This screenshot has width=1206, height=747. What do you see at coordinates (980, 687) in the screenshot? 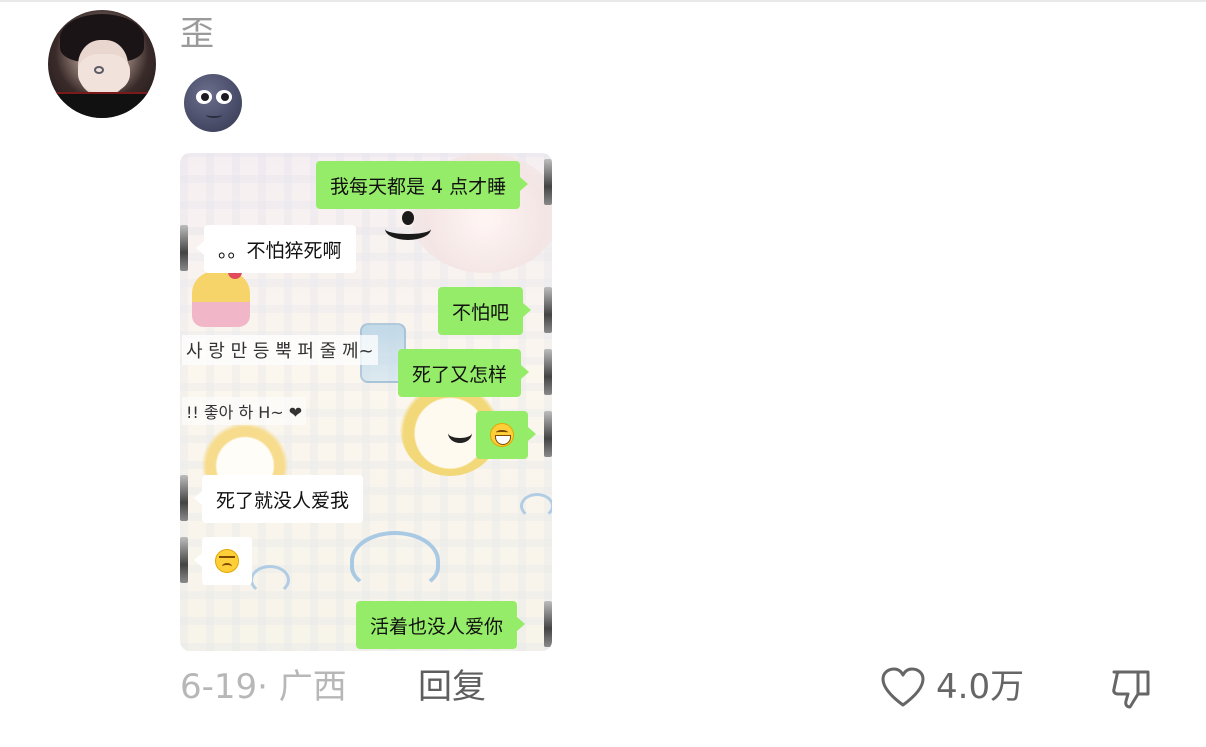
I see `like-count: 4.0万` at bounding box center [980, 687].